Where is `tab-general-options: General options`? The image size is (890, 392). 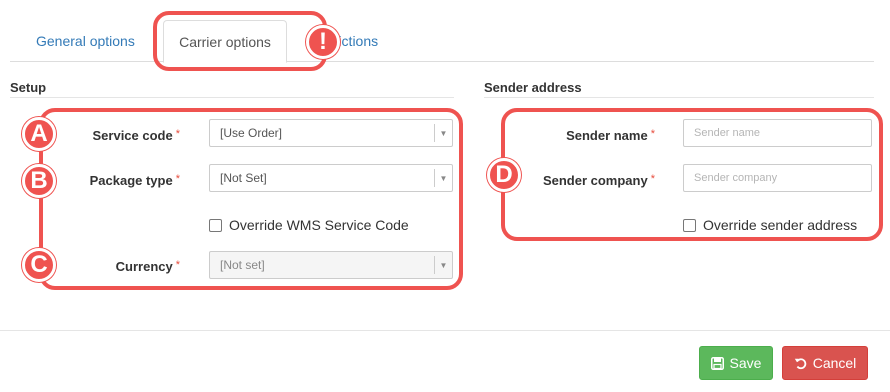 tab-general-options: General options is located at coordinates (85, 41).